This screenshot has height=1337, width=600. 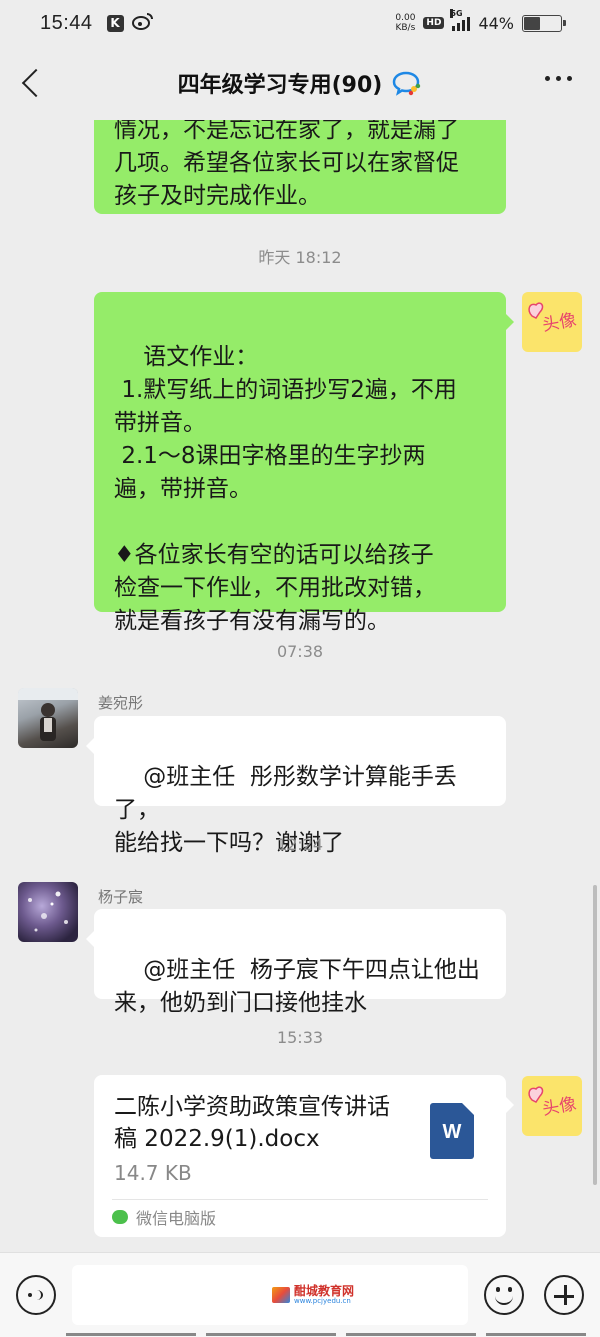 What do you see at coordinates (496, 23) in the screenshot?
I see `battery-percent: 44%` at bounding box center [496, 23].